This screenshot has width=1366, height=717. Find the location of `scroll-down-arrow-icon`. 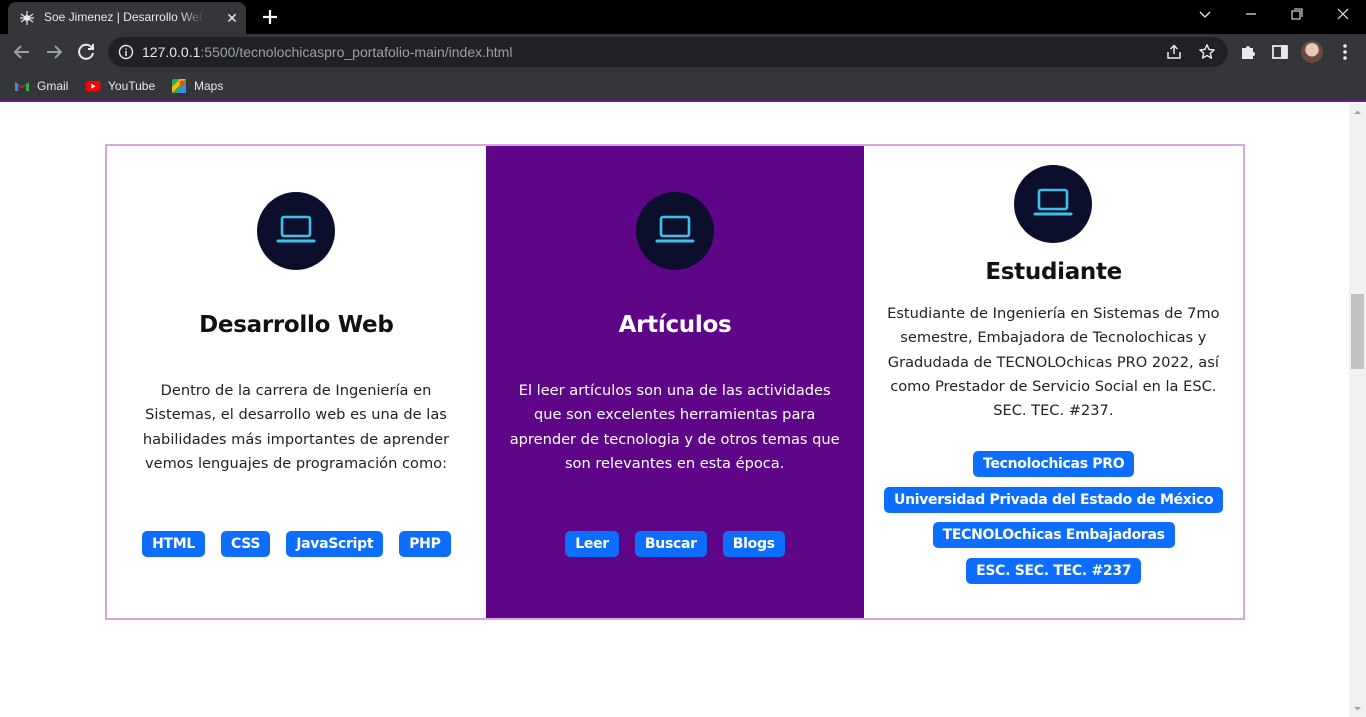

scroll-down-arrow-icon is located at coordinates (1357, 708).